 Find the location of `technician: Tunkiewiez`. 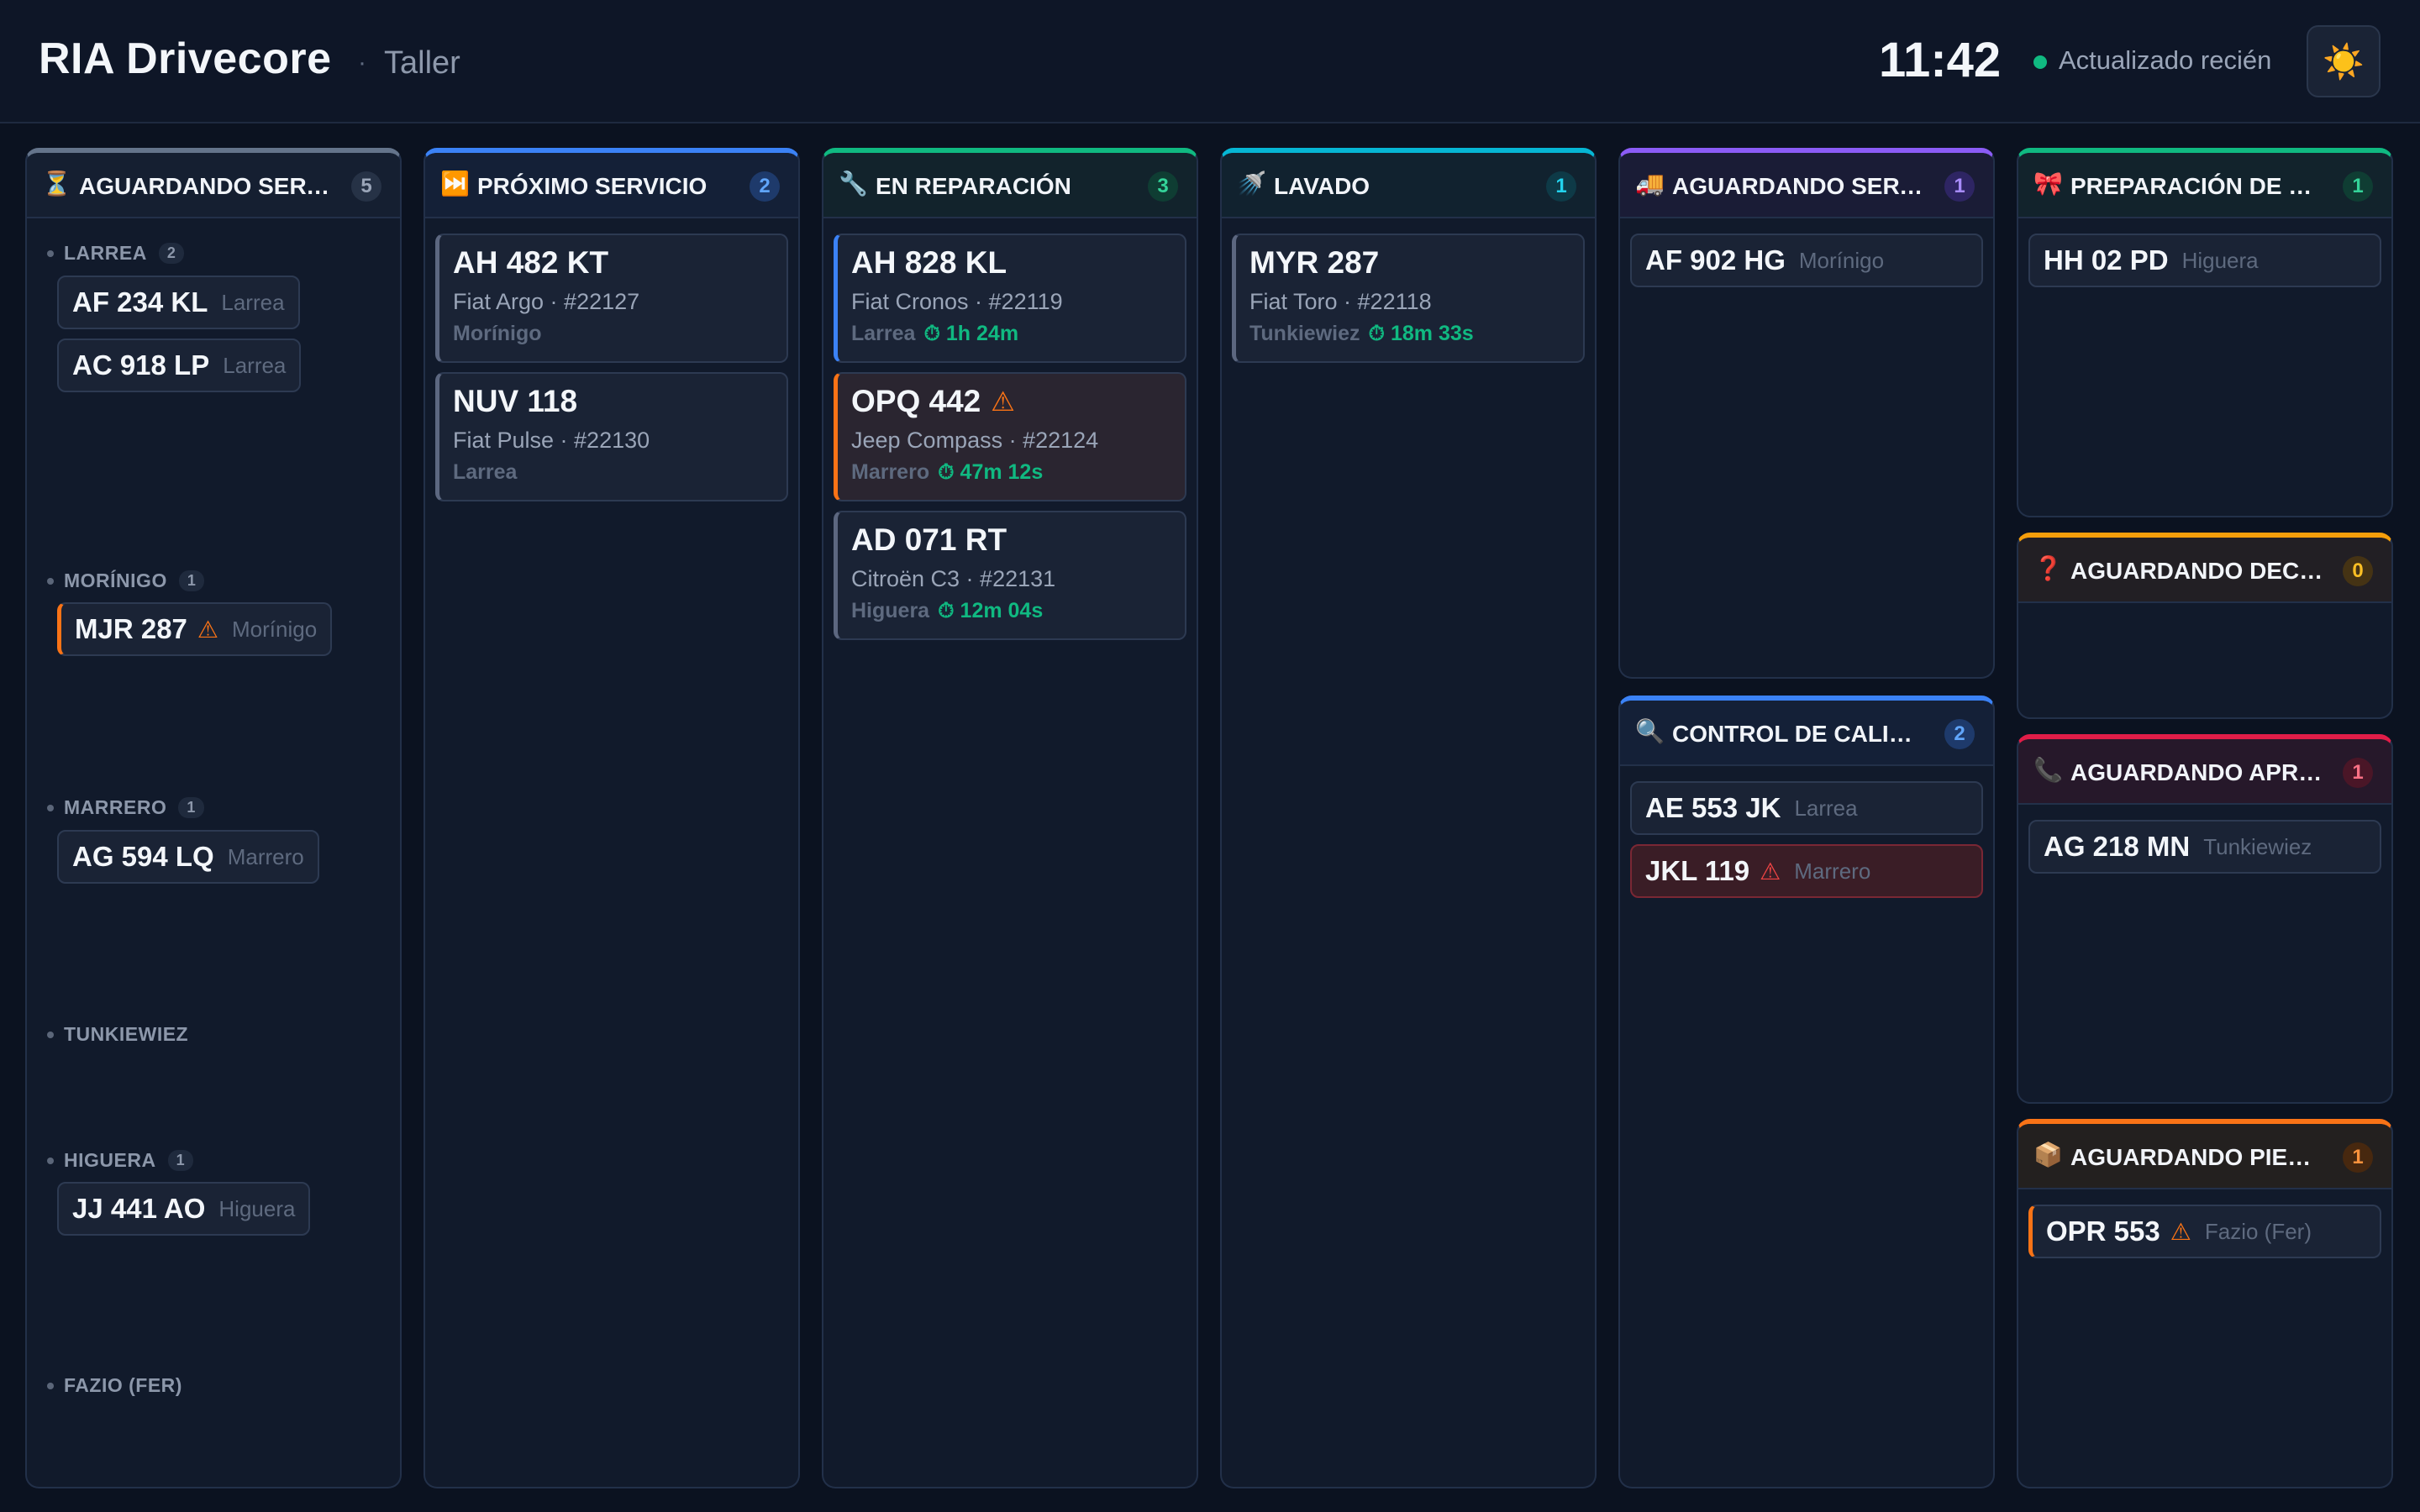

technician: Tunkiewiez is located at coordinates (1304, 333).